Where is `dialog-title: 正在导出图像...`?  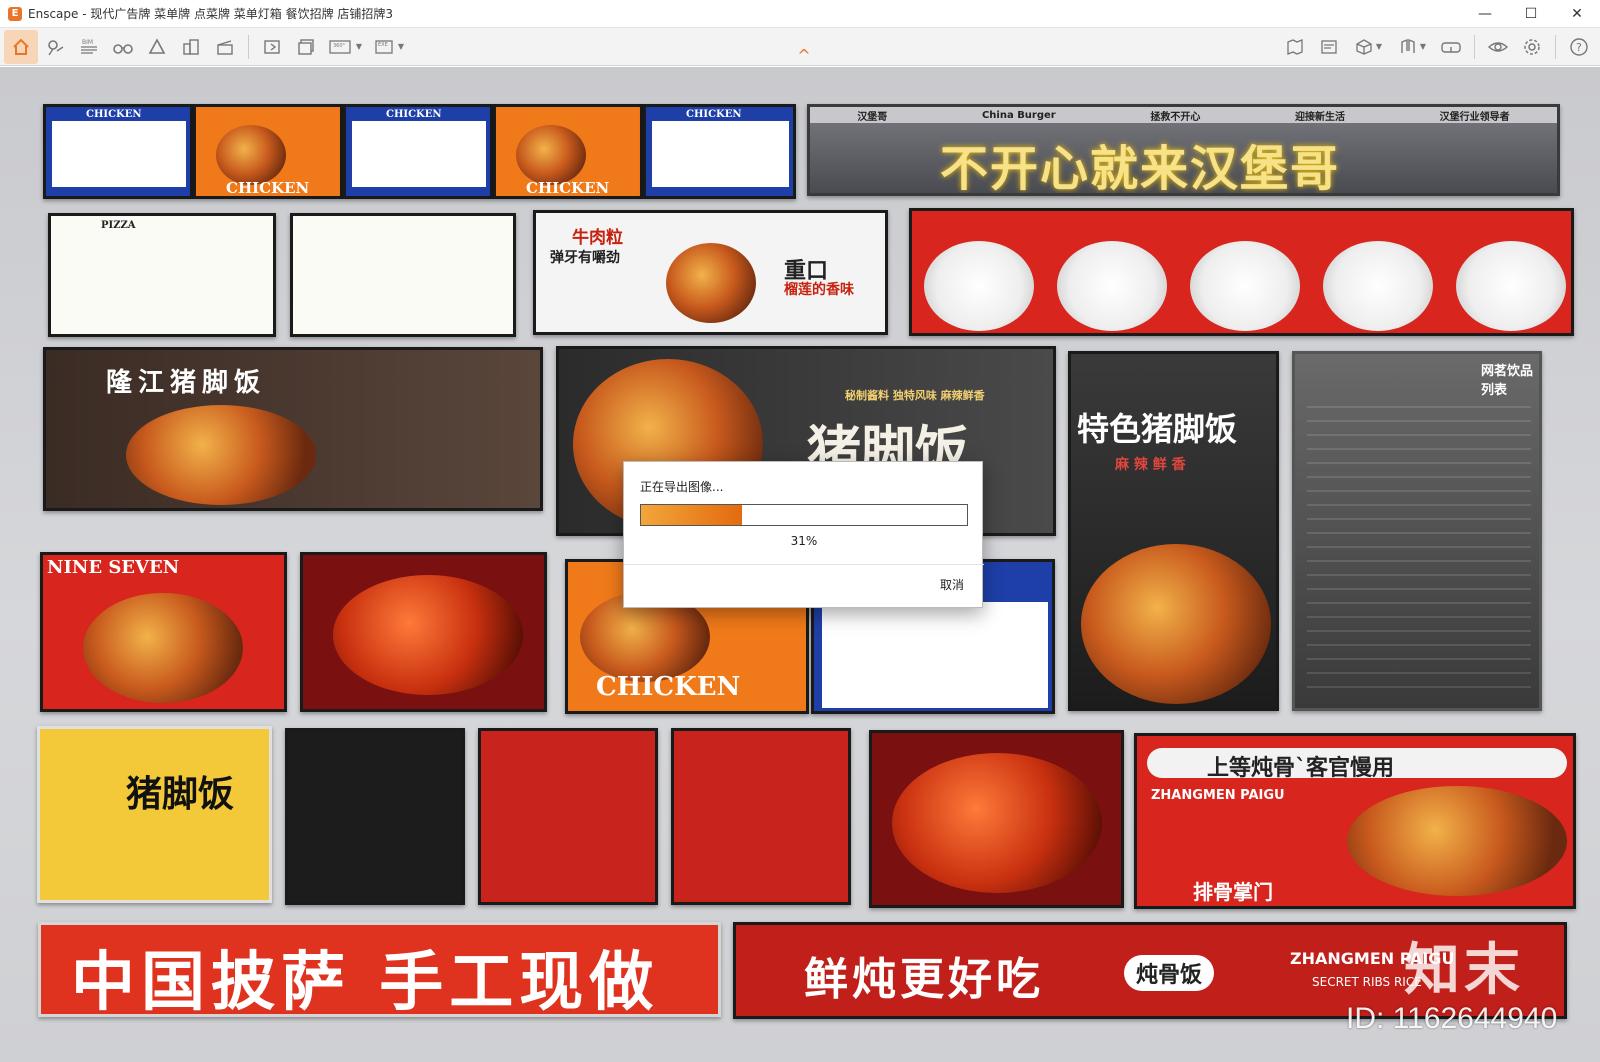
dialog-title: 正在导出图像... is located at coordinates (682, 487).